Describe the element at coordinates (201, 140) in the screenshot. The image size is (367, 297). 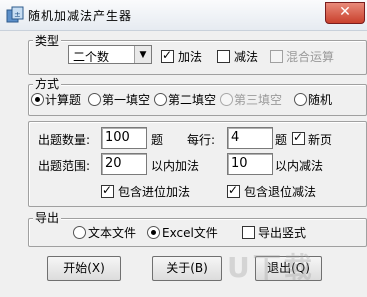
I see `per-row-label: 每行:` at that location.